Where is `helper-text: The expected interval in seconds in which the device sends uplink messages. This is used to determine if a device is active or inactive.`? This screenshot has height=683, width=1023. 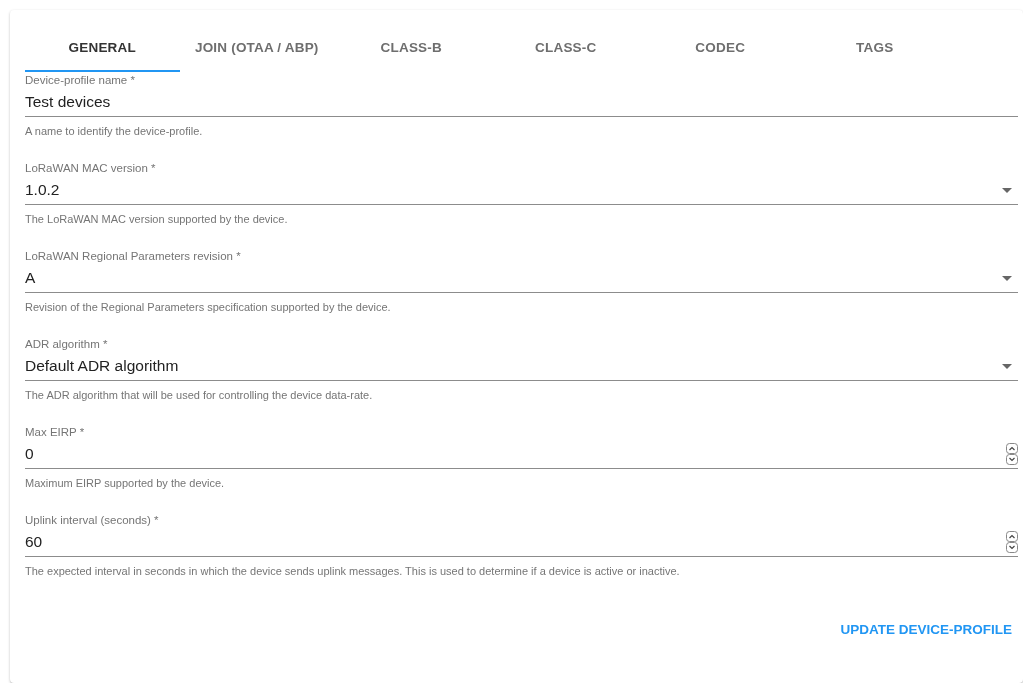 helper-text: The expected interval in seconds in which the device sends uplink messages. This is used to determine if a device is active or inactive. is located at coordinates (353, 571).